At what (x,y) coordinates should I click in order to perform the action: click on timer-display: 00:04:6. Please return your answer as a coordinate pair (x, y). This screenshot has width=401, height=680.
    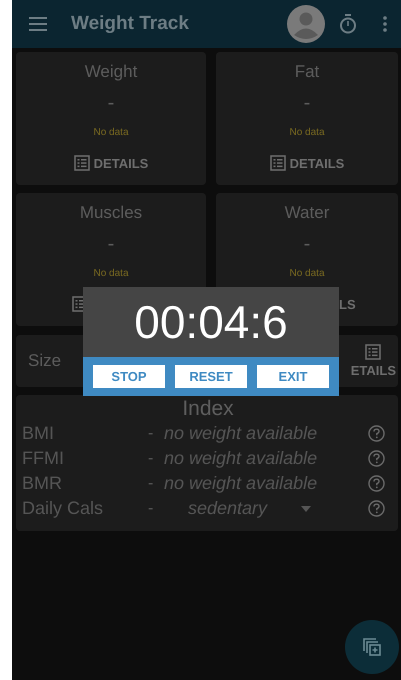
    Looking at the image, I should click on (211, 322).